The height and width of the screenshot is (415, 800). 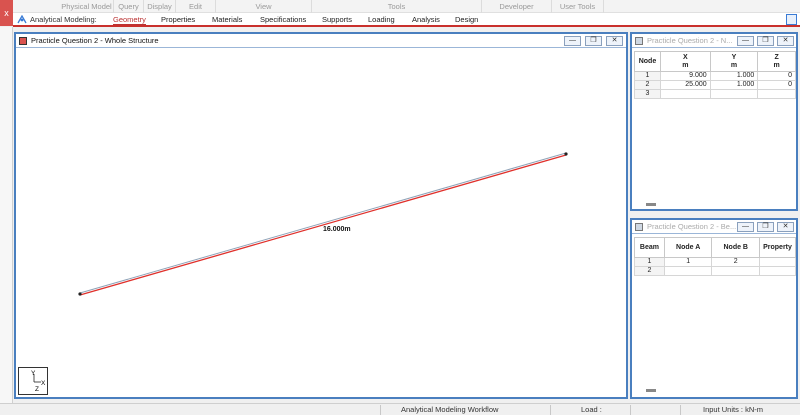 What do you see at coordinates (381, 19) in the screenshot?
I see `tab-loading: Loading` at bounding box center [381, 19].